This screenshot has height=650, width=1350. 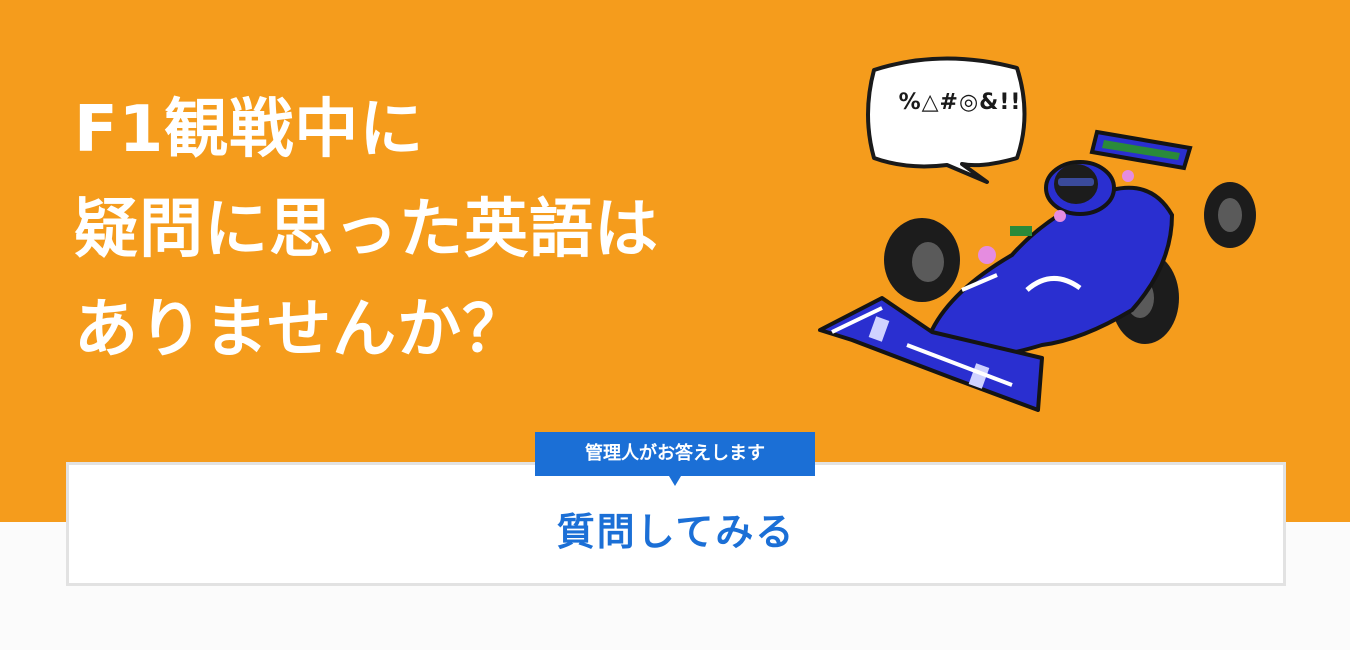 I want to click on admin-answers-badge: 管理人がお答えします, so click(x=675, y=459).